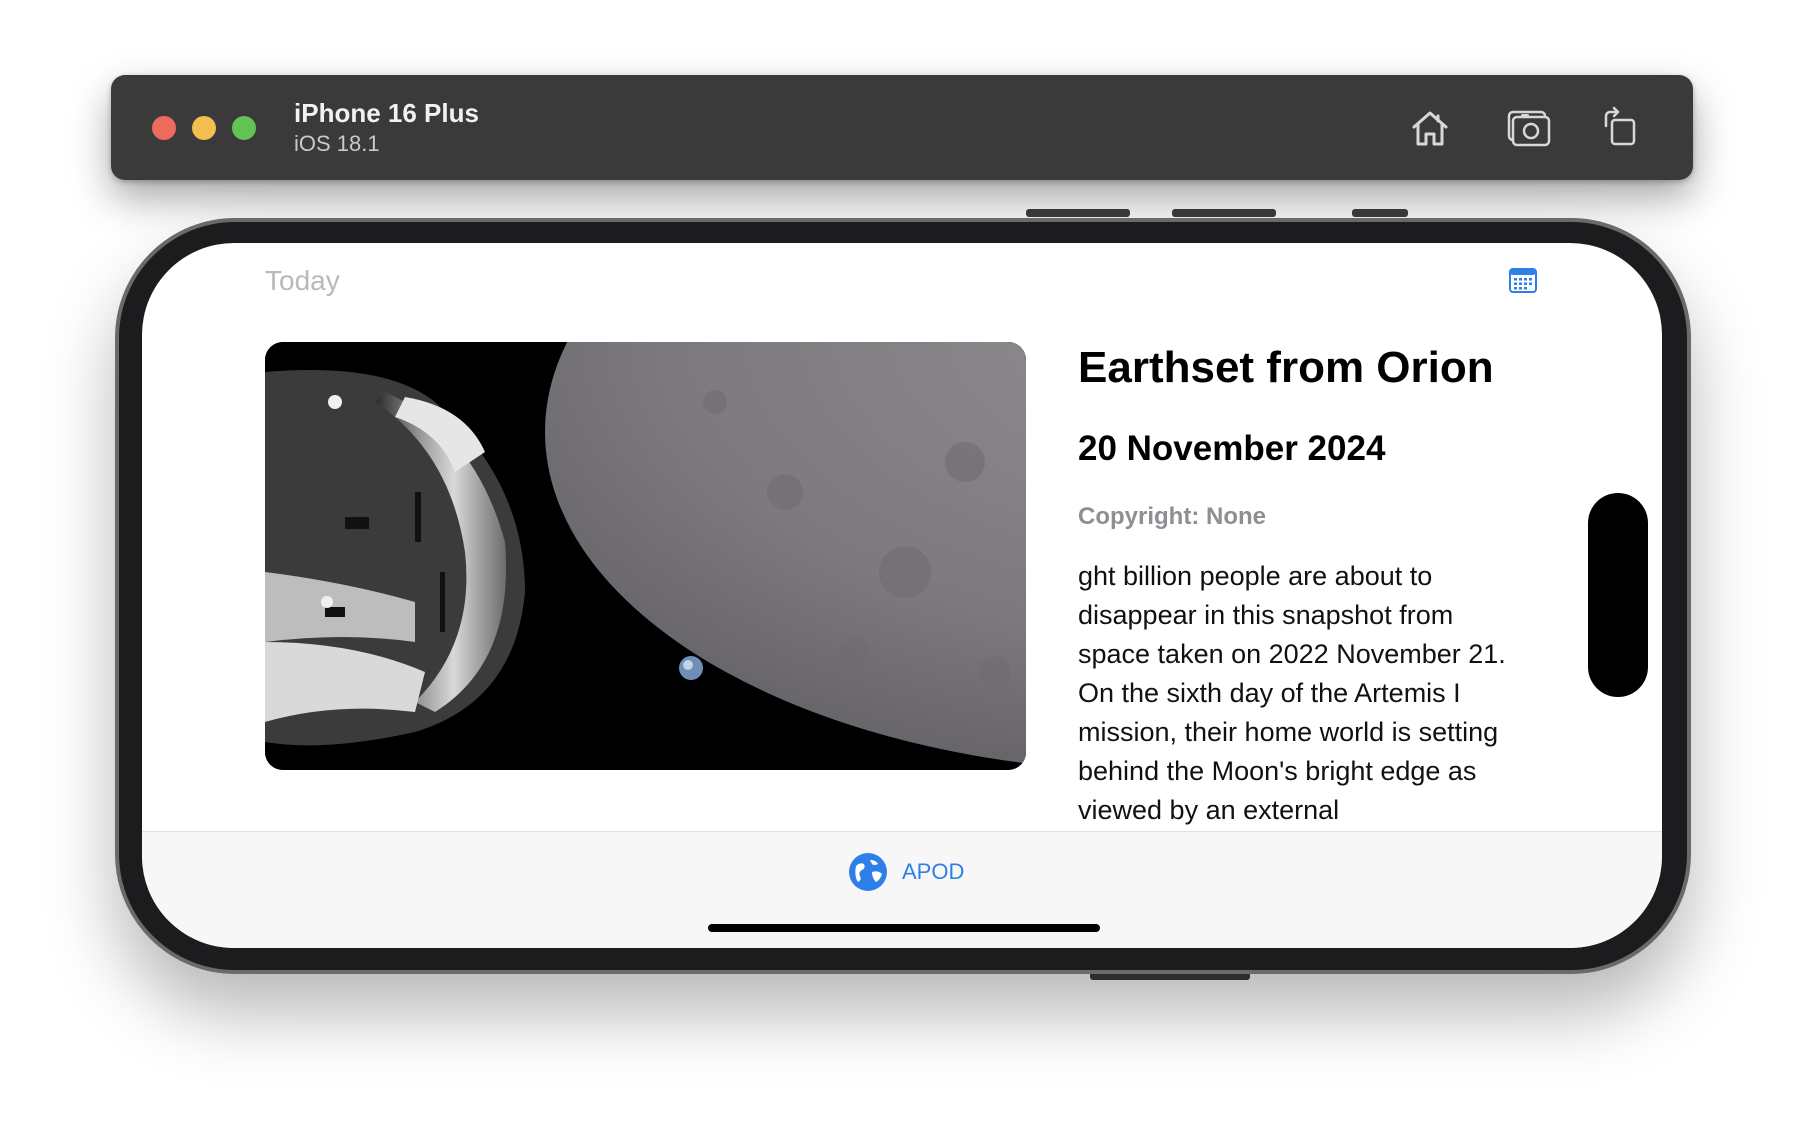  I want to click on volume-down-button, so click(1224, 213).